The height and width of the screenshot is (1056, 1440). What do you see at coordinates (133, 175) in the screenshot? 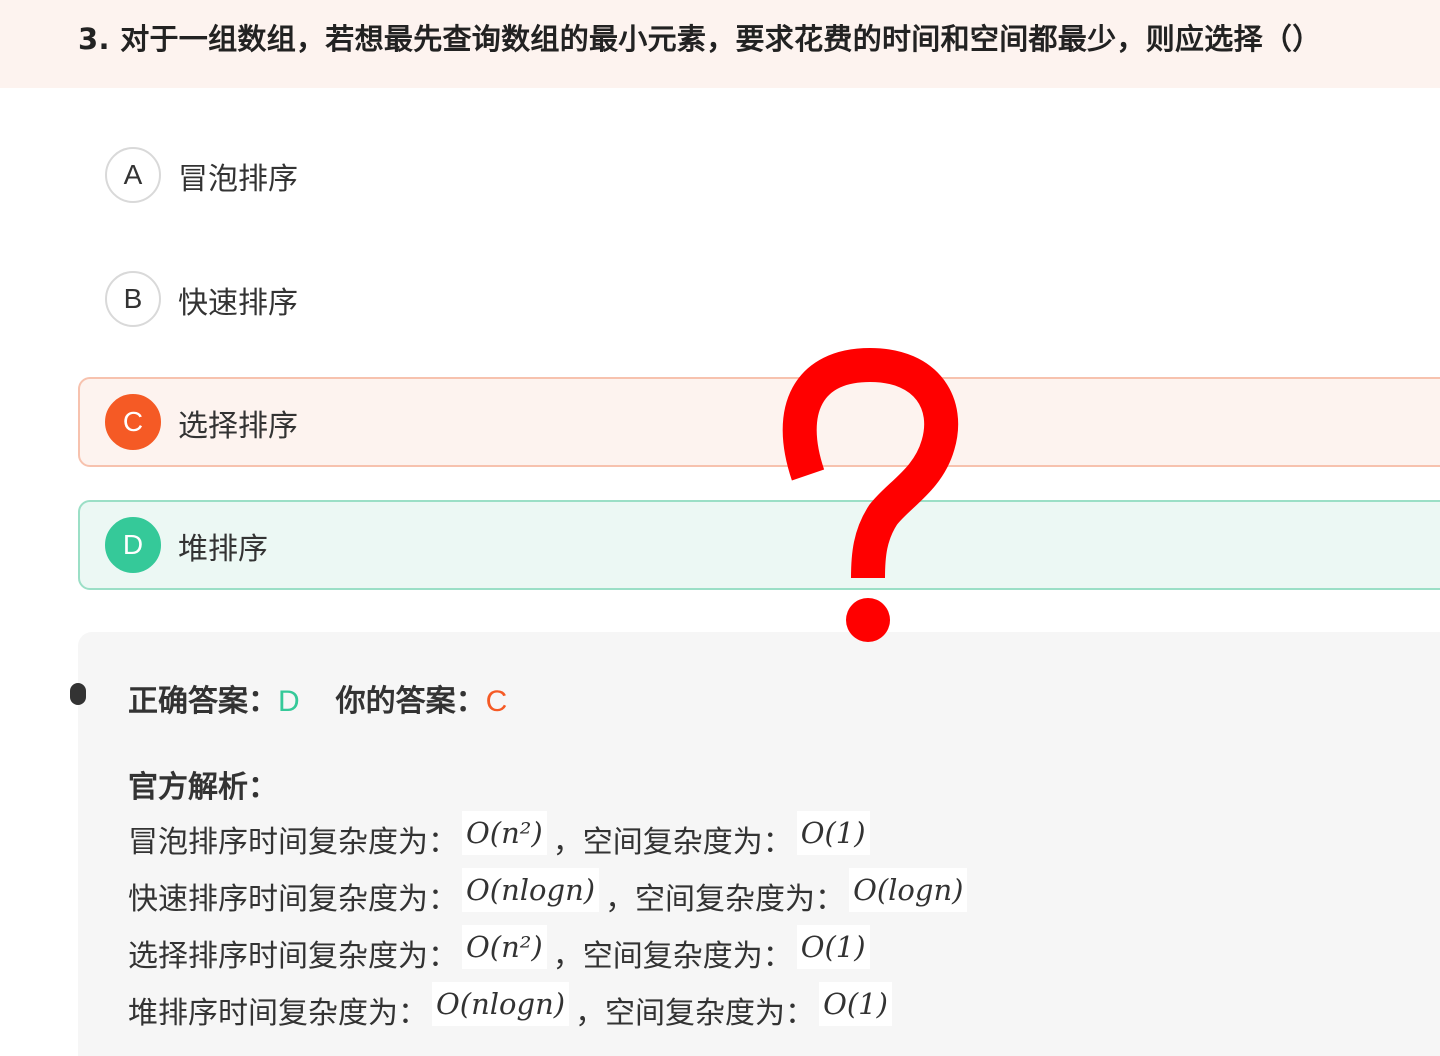
I see `option-letter-badge: A` at bounding box center [133, 175].